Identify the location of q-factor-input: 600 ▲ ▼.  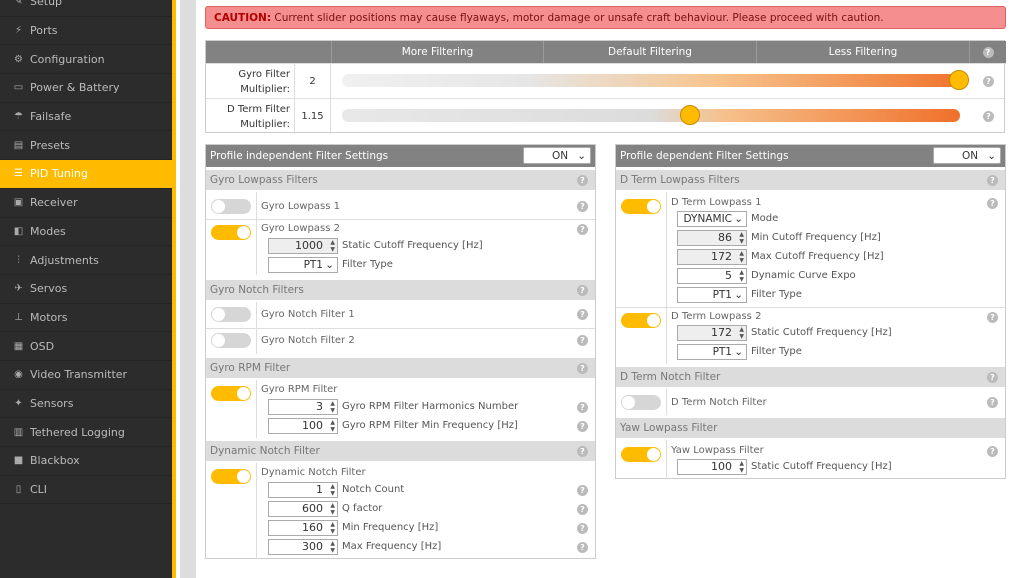
(303, 509).